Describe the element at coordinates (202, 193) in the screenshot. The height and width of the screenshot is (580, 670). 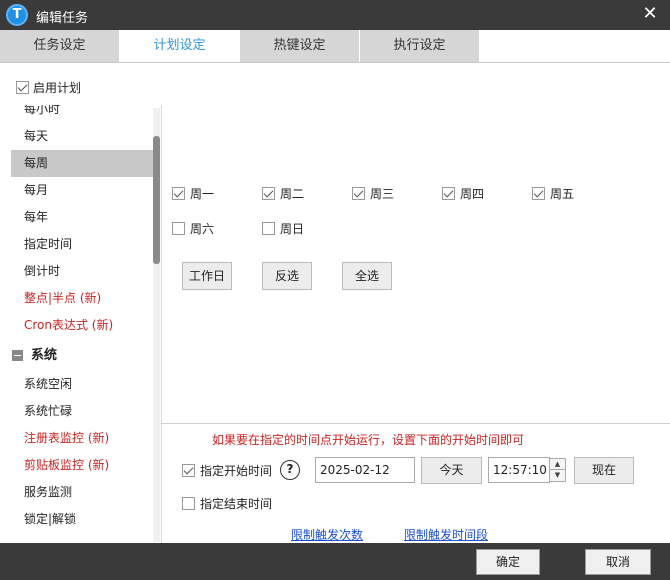
I see `weekday-label: 周一` at that location.